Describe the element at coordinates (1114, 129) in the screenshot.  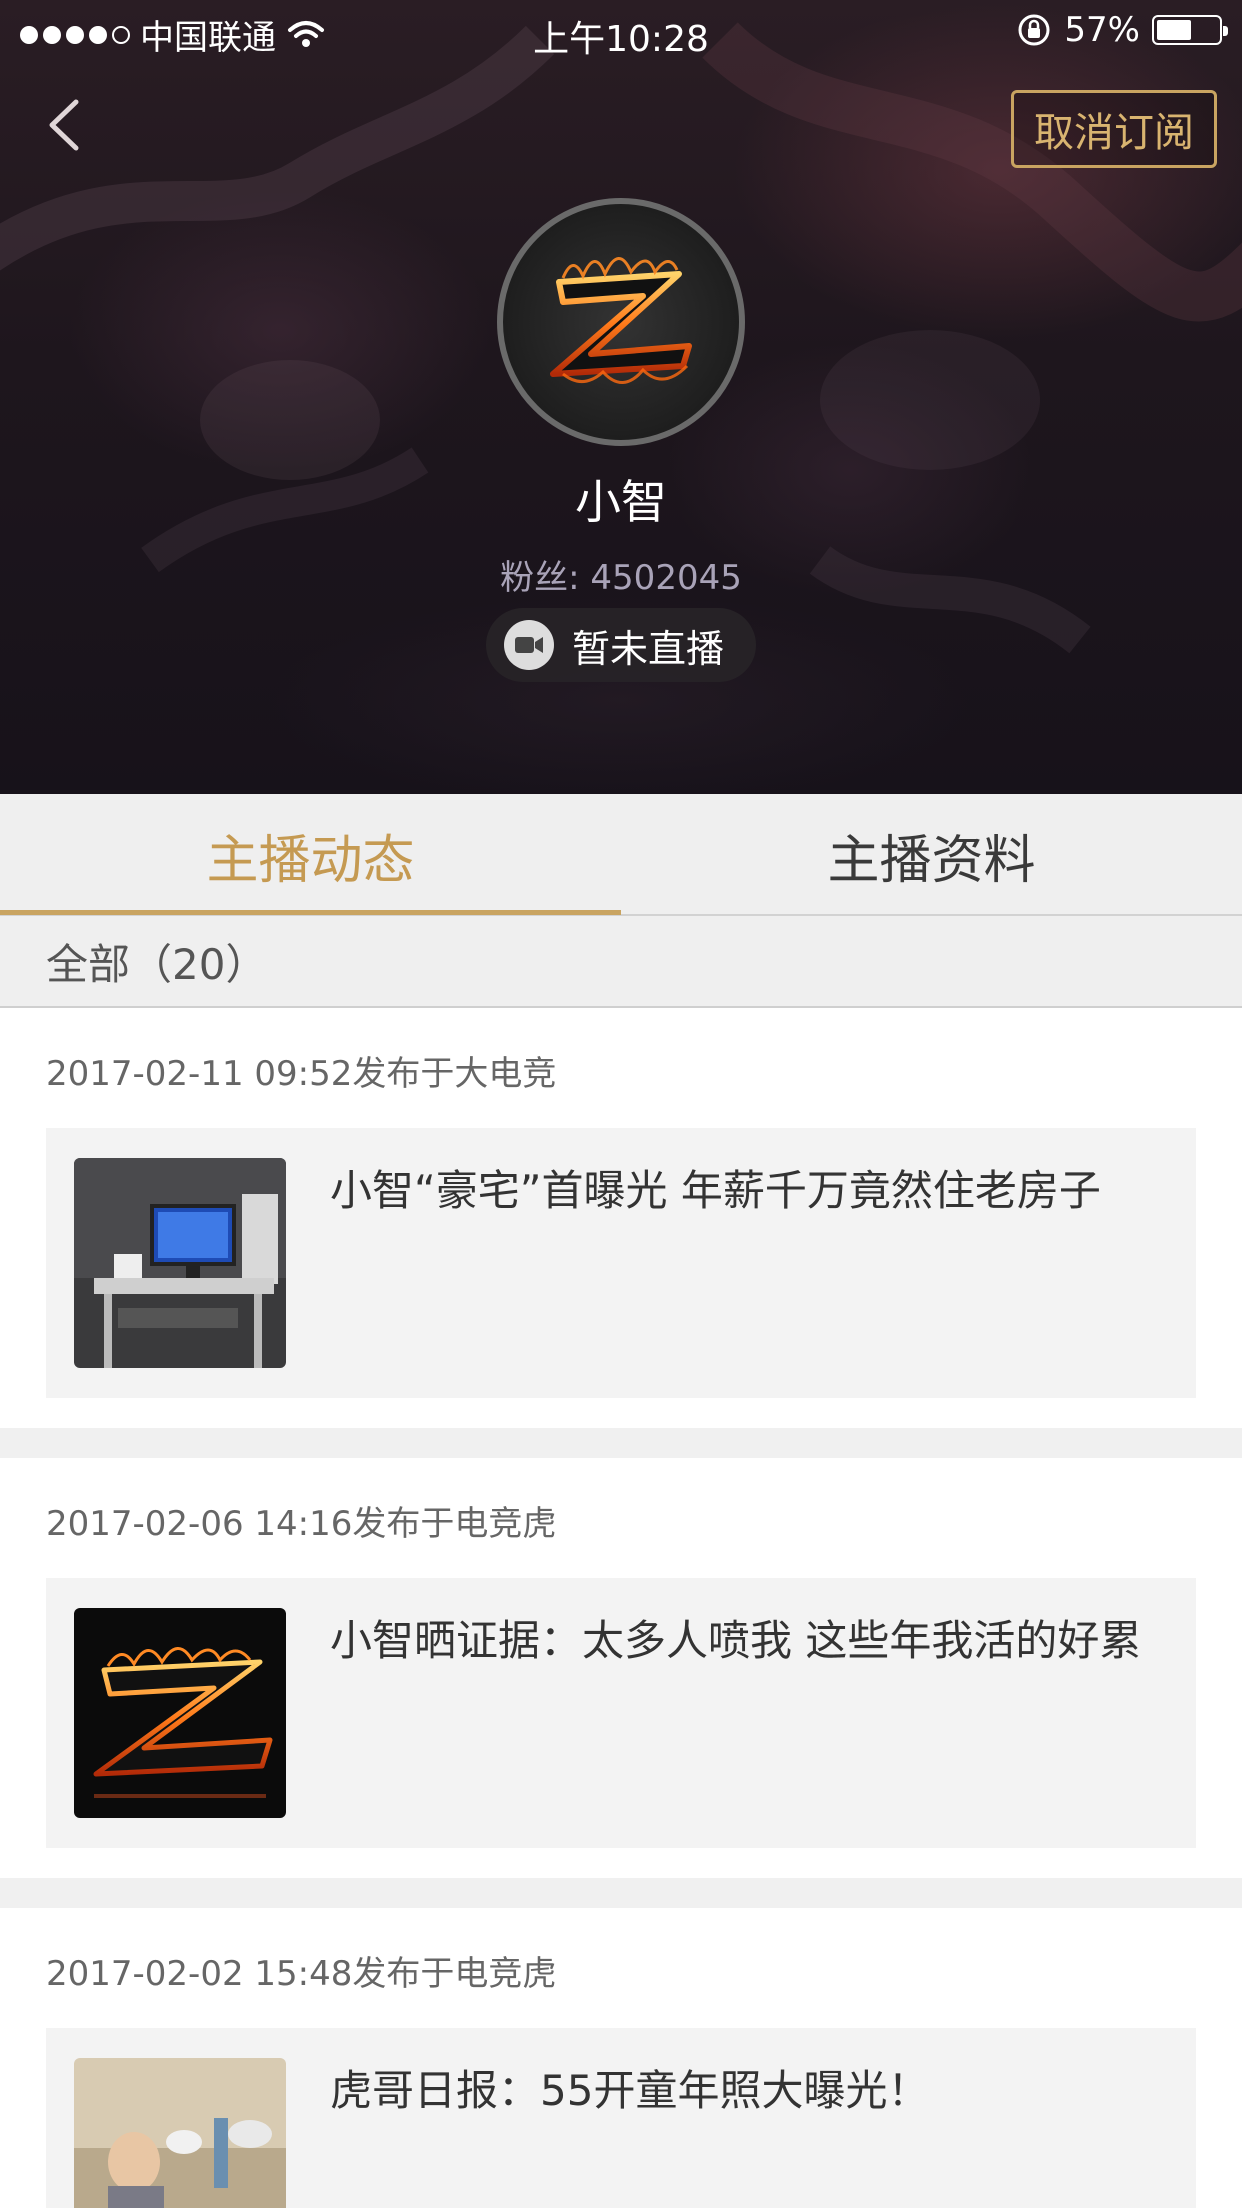
I see `unsubscribe-button: 取消订阅` at that location.